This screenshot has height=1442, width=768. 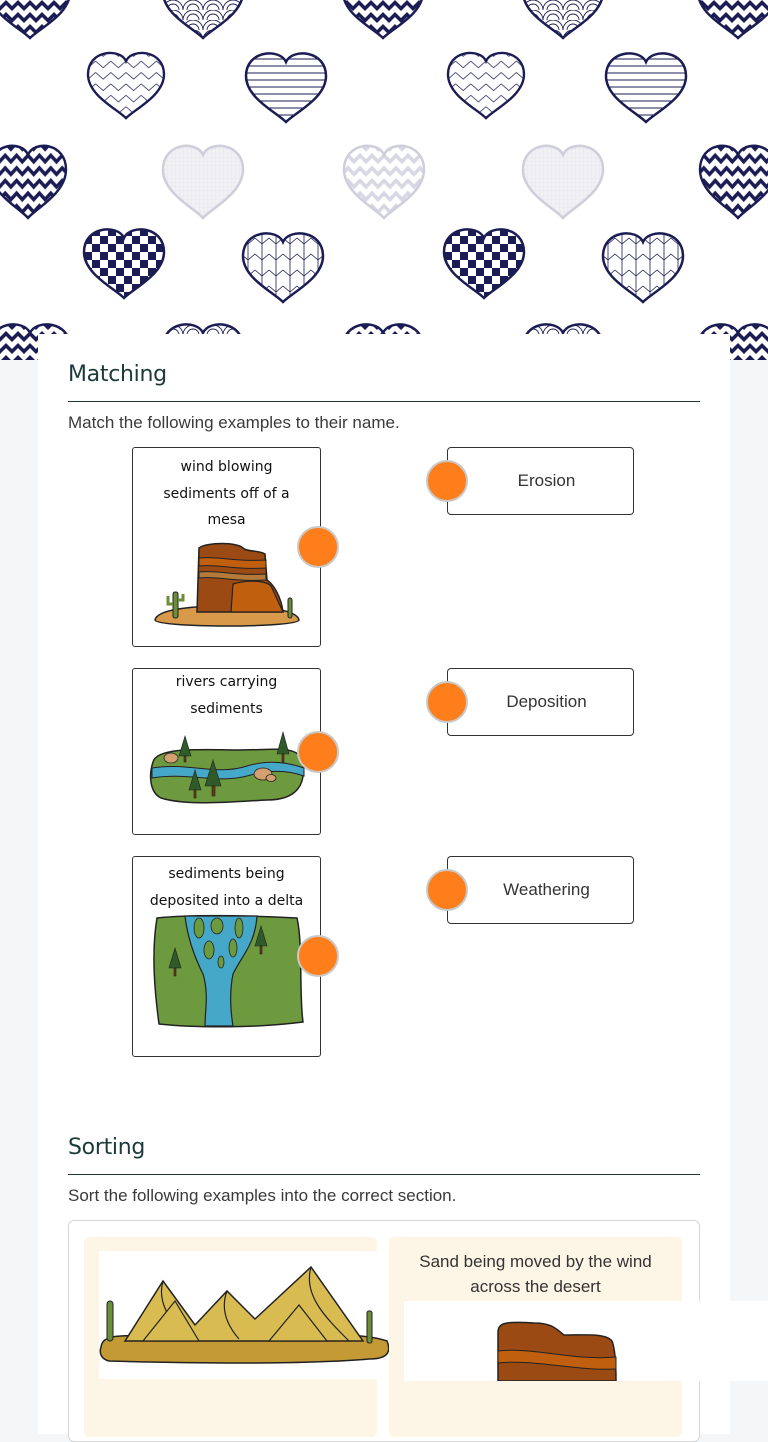 What do you see at coordinates (546, 480) in the screenshot?
I see `answer-label: Erosion` at bounding box center [546, 480].